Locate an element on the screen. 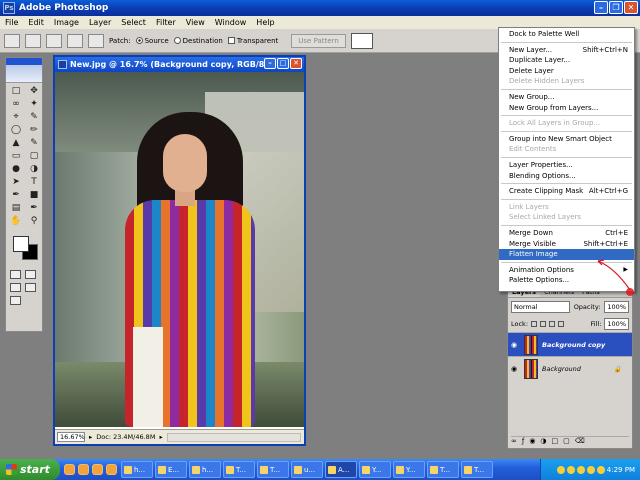  lock-transparency-icon is located at coordinates (534, 324).